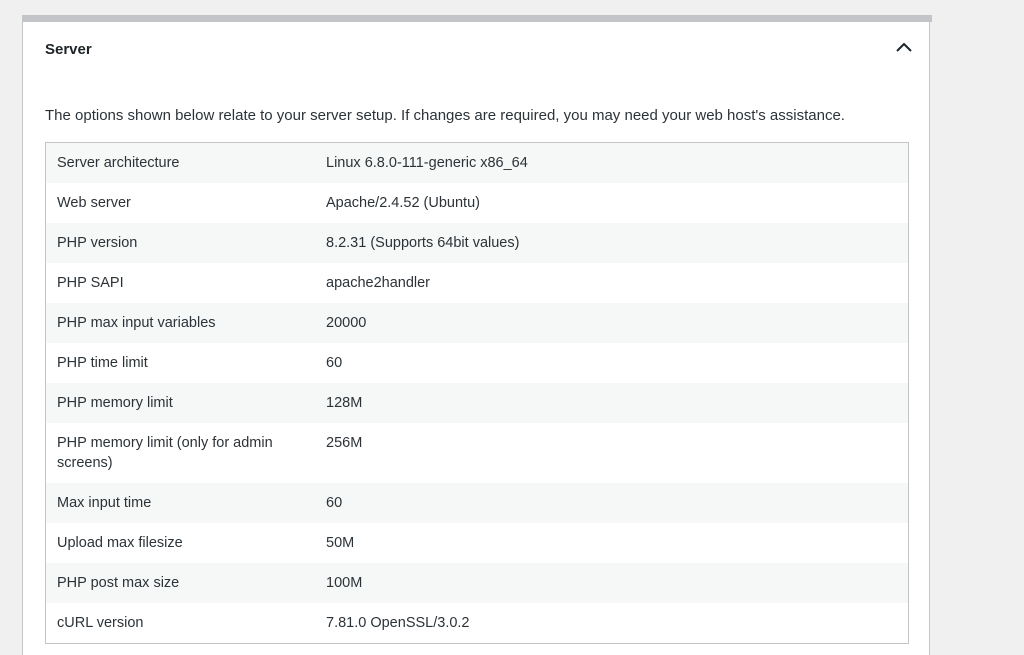 Image resolution: width=1024 pixels, height=655 pixels. What do you see at coordinates (477, 503) in the screenshot?
I see `table-row: Max input time 60` at bounding box center [477, 503].